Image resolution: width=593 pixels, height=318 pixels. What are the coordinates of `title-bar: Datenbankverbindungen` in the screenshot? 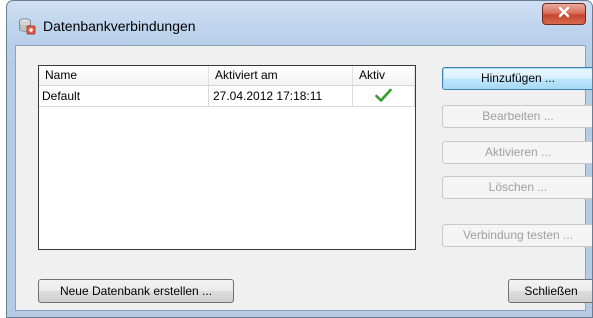 It's located at (299, 23).